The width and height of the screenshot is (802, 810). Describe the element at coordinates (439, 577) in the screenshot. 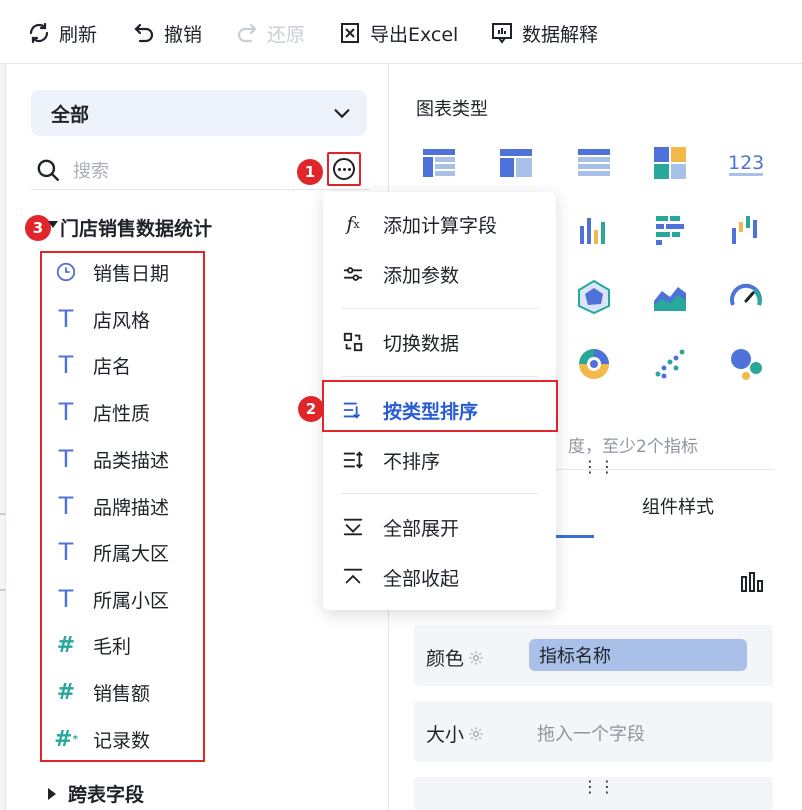

I see `menu-item-collapse-all: 全部收起` at that location.